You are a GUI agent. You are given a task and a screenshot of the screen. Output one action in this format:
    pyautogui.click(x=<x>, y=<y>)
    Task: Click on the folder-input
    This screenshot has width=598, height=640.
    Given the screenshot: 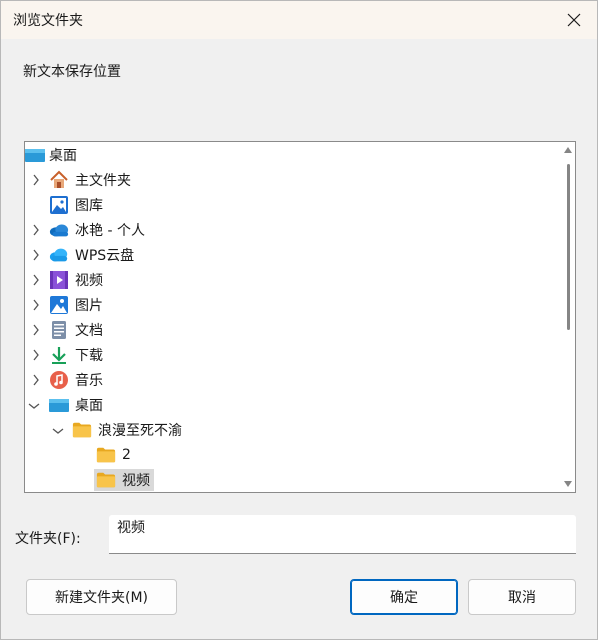 What is the action you would take?
    pyautogui.click(x=342, y=534)
    